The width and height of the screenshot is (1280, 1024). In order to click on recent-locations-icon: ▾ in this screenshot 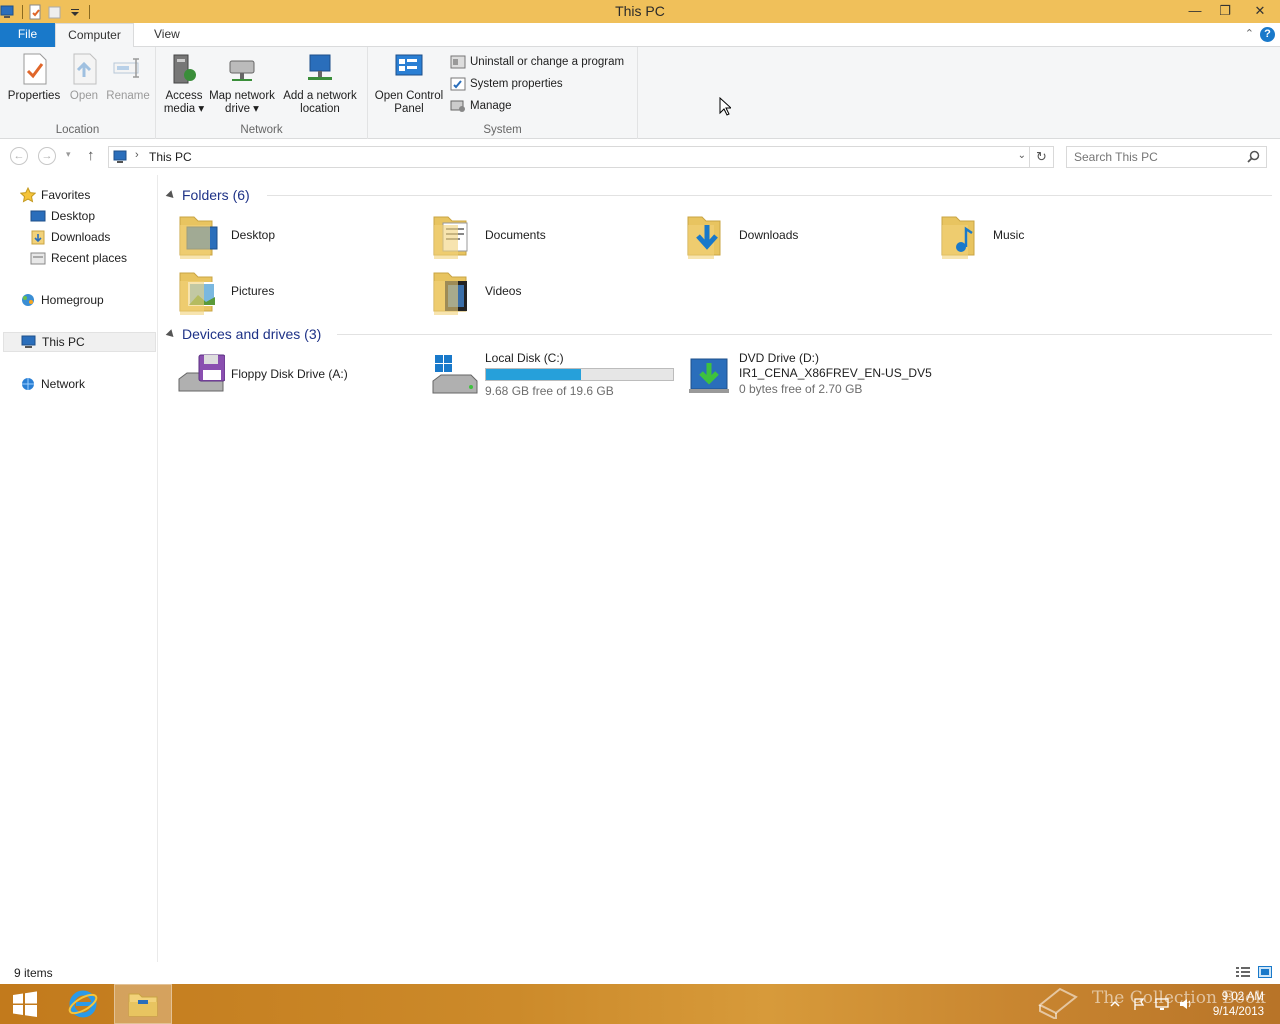, I will do `click(68, 154)`.